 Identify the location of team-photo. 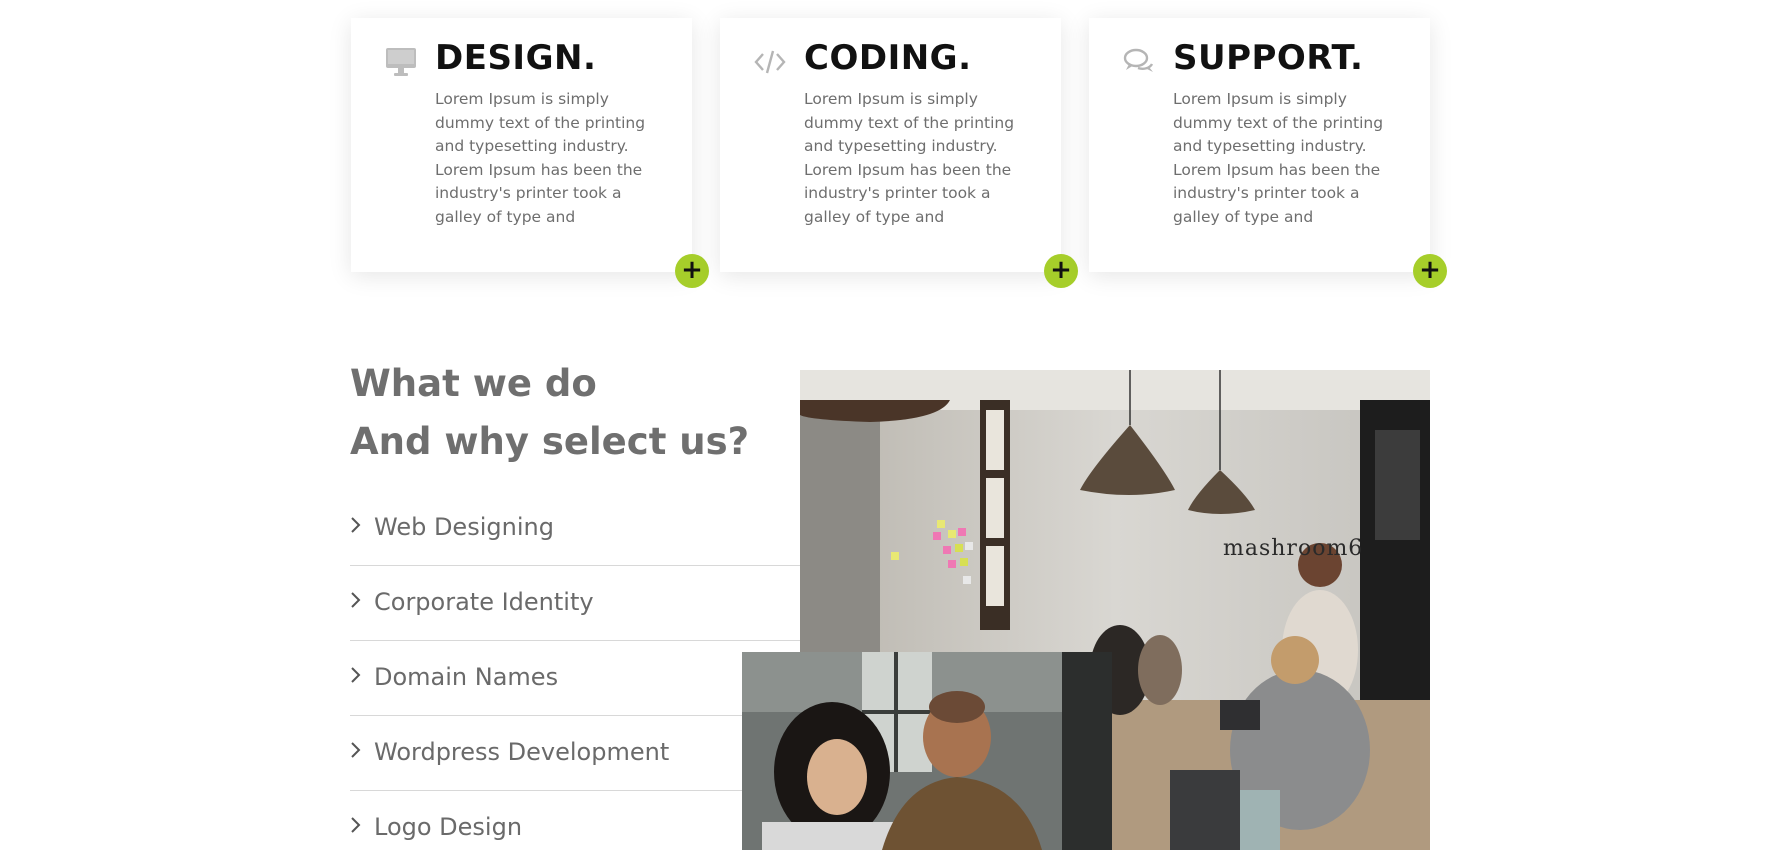
(927, 751).